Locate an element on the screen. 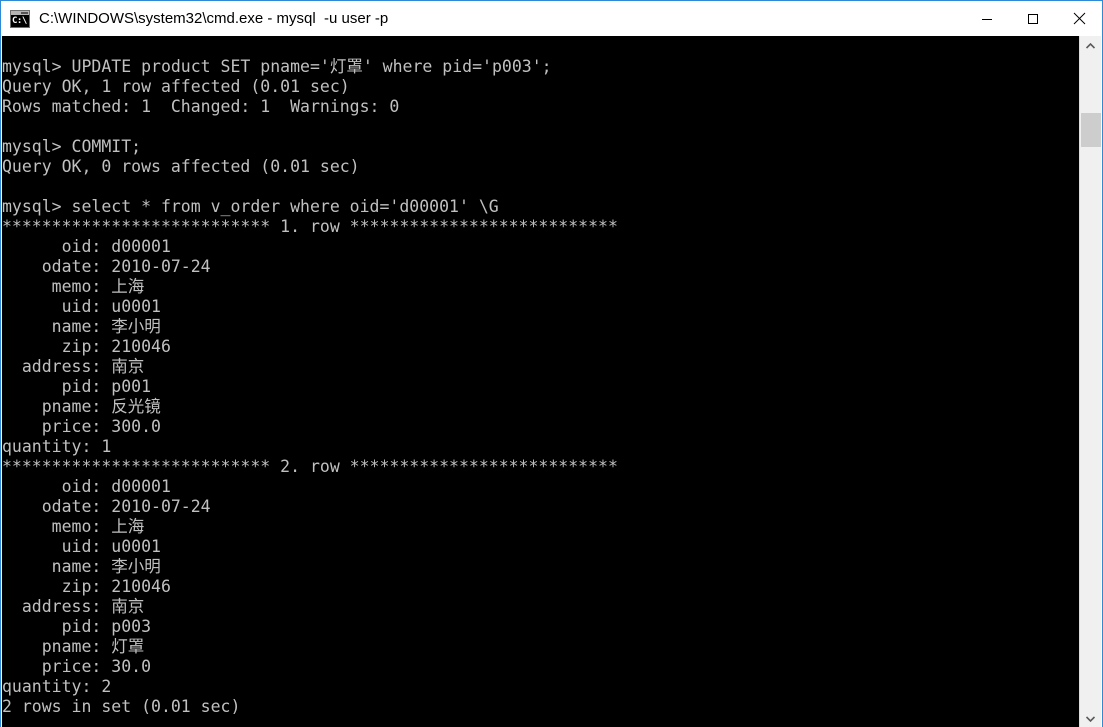 The image size is (1103, 727). vertical-scrollbar is located at coordinates (1090, 381).